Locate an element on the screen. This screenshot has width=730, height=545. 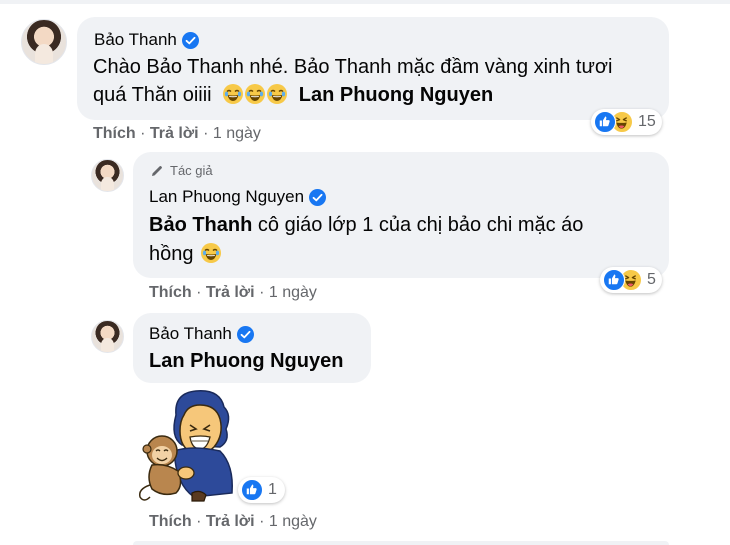
comment-text-part: cô giáo lớp 1 của chị bảo chi mặc áo is located at coordinates (418, 225).